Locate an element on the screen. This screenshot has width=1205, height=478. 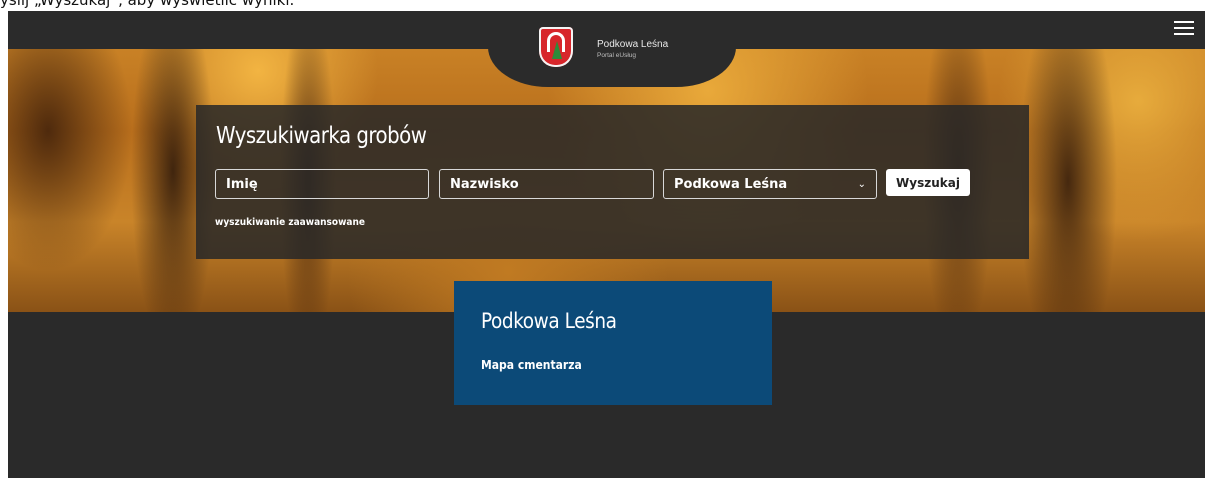
advanced-search-link: wyszukiwanie zaawansowane is located at coordinates (290, 222).